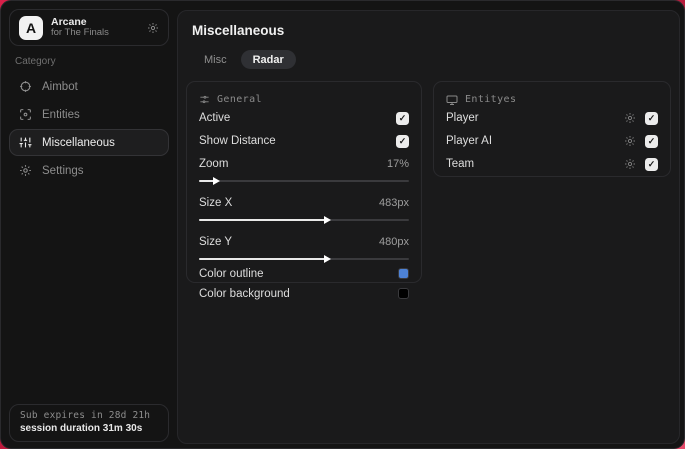 Image resolution: width=685 pixels, height=449 pixels. What do you see at coordinates (268, 59) in the screenshot?
I see `tab-radar: Radar` at bounding box center [268, 59].